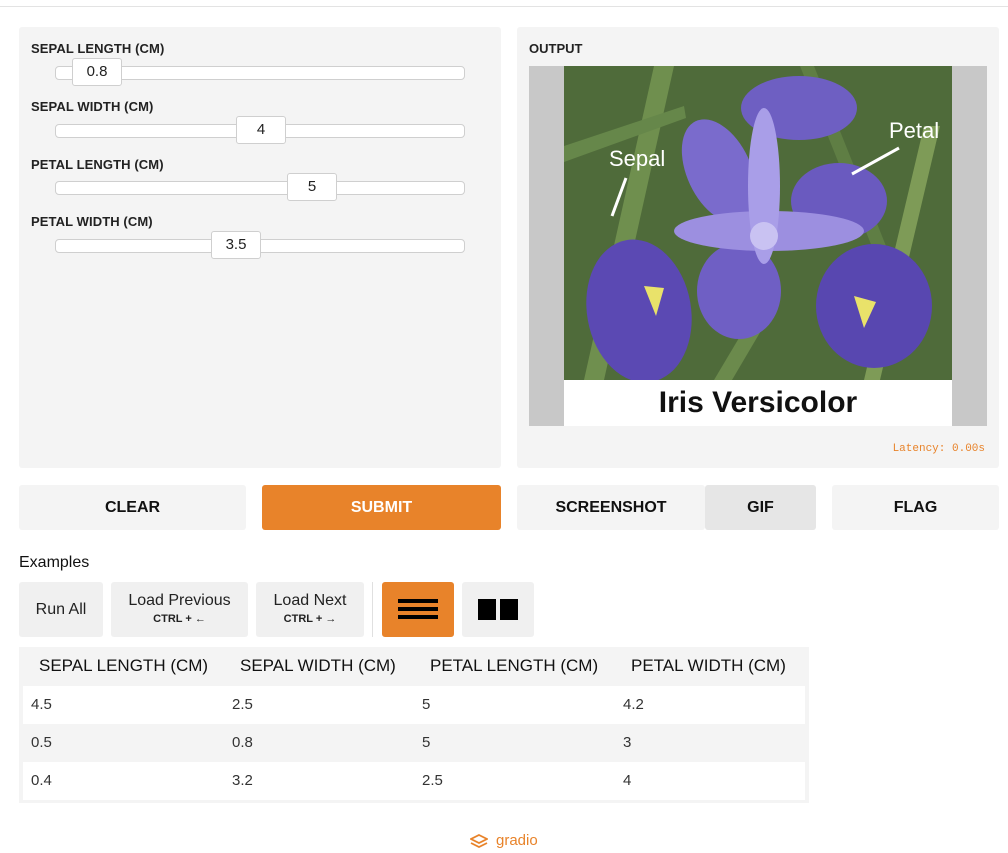  What do you see at coordinates (242, 780) in the screenshot?
I see `table-cell: 3.2` at bounding box center [242, 780].